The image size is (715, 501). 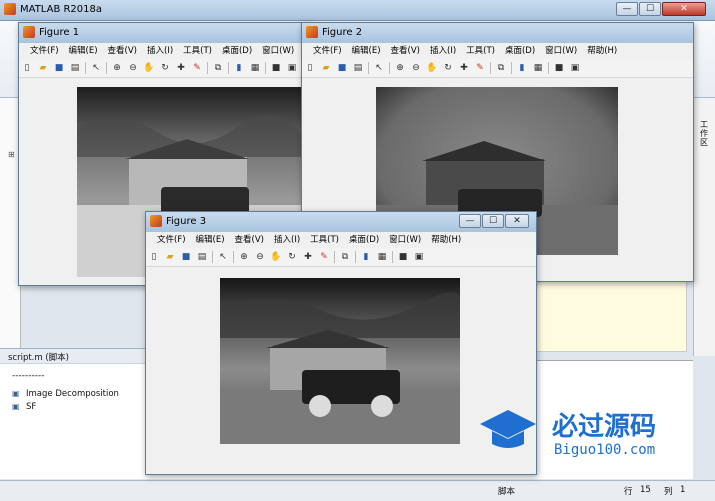 I want to click on figure-1-title: Figure 1, so click(x=59, y=32).